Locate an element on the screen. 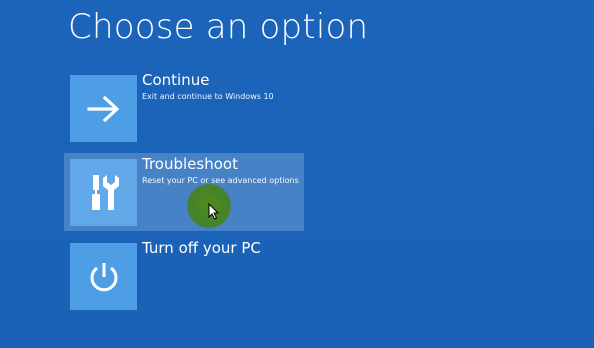 This screenshot has height=348, width=594. turn-off-tile is located at coordinates (103, 276).